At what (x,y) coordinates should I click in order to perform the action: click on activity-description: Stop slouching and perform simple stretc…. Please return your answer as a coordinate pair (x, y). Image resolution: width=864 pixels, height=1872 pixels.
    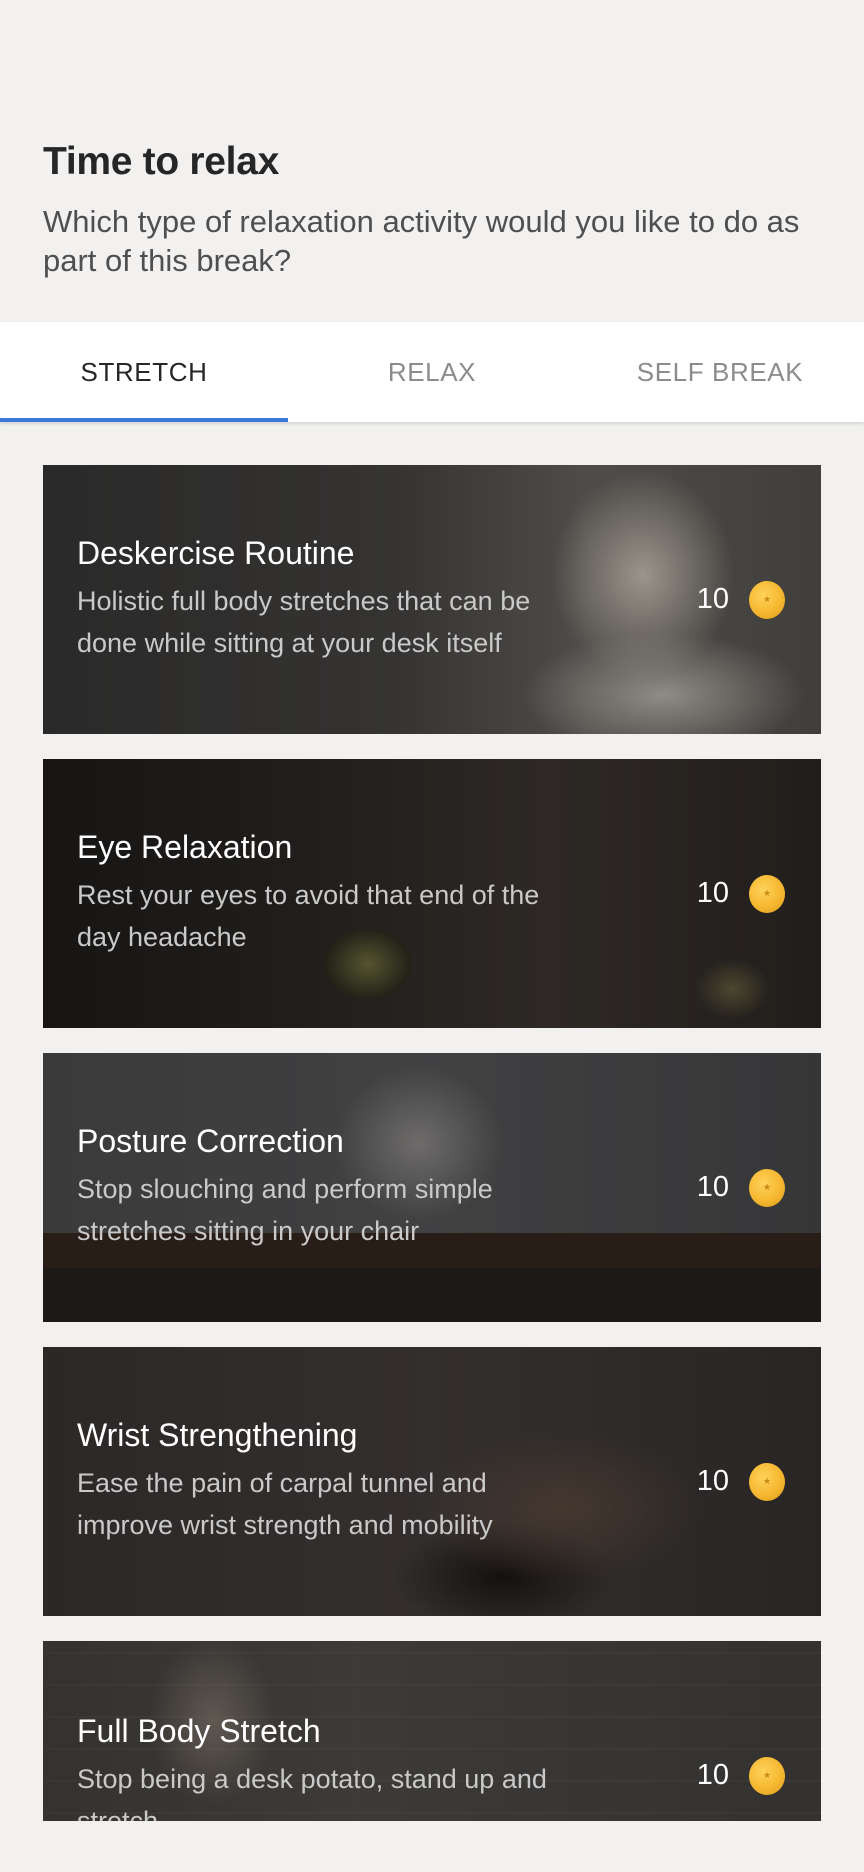
    Looking at the image, I should click on (285, 1210).